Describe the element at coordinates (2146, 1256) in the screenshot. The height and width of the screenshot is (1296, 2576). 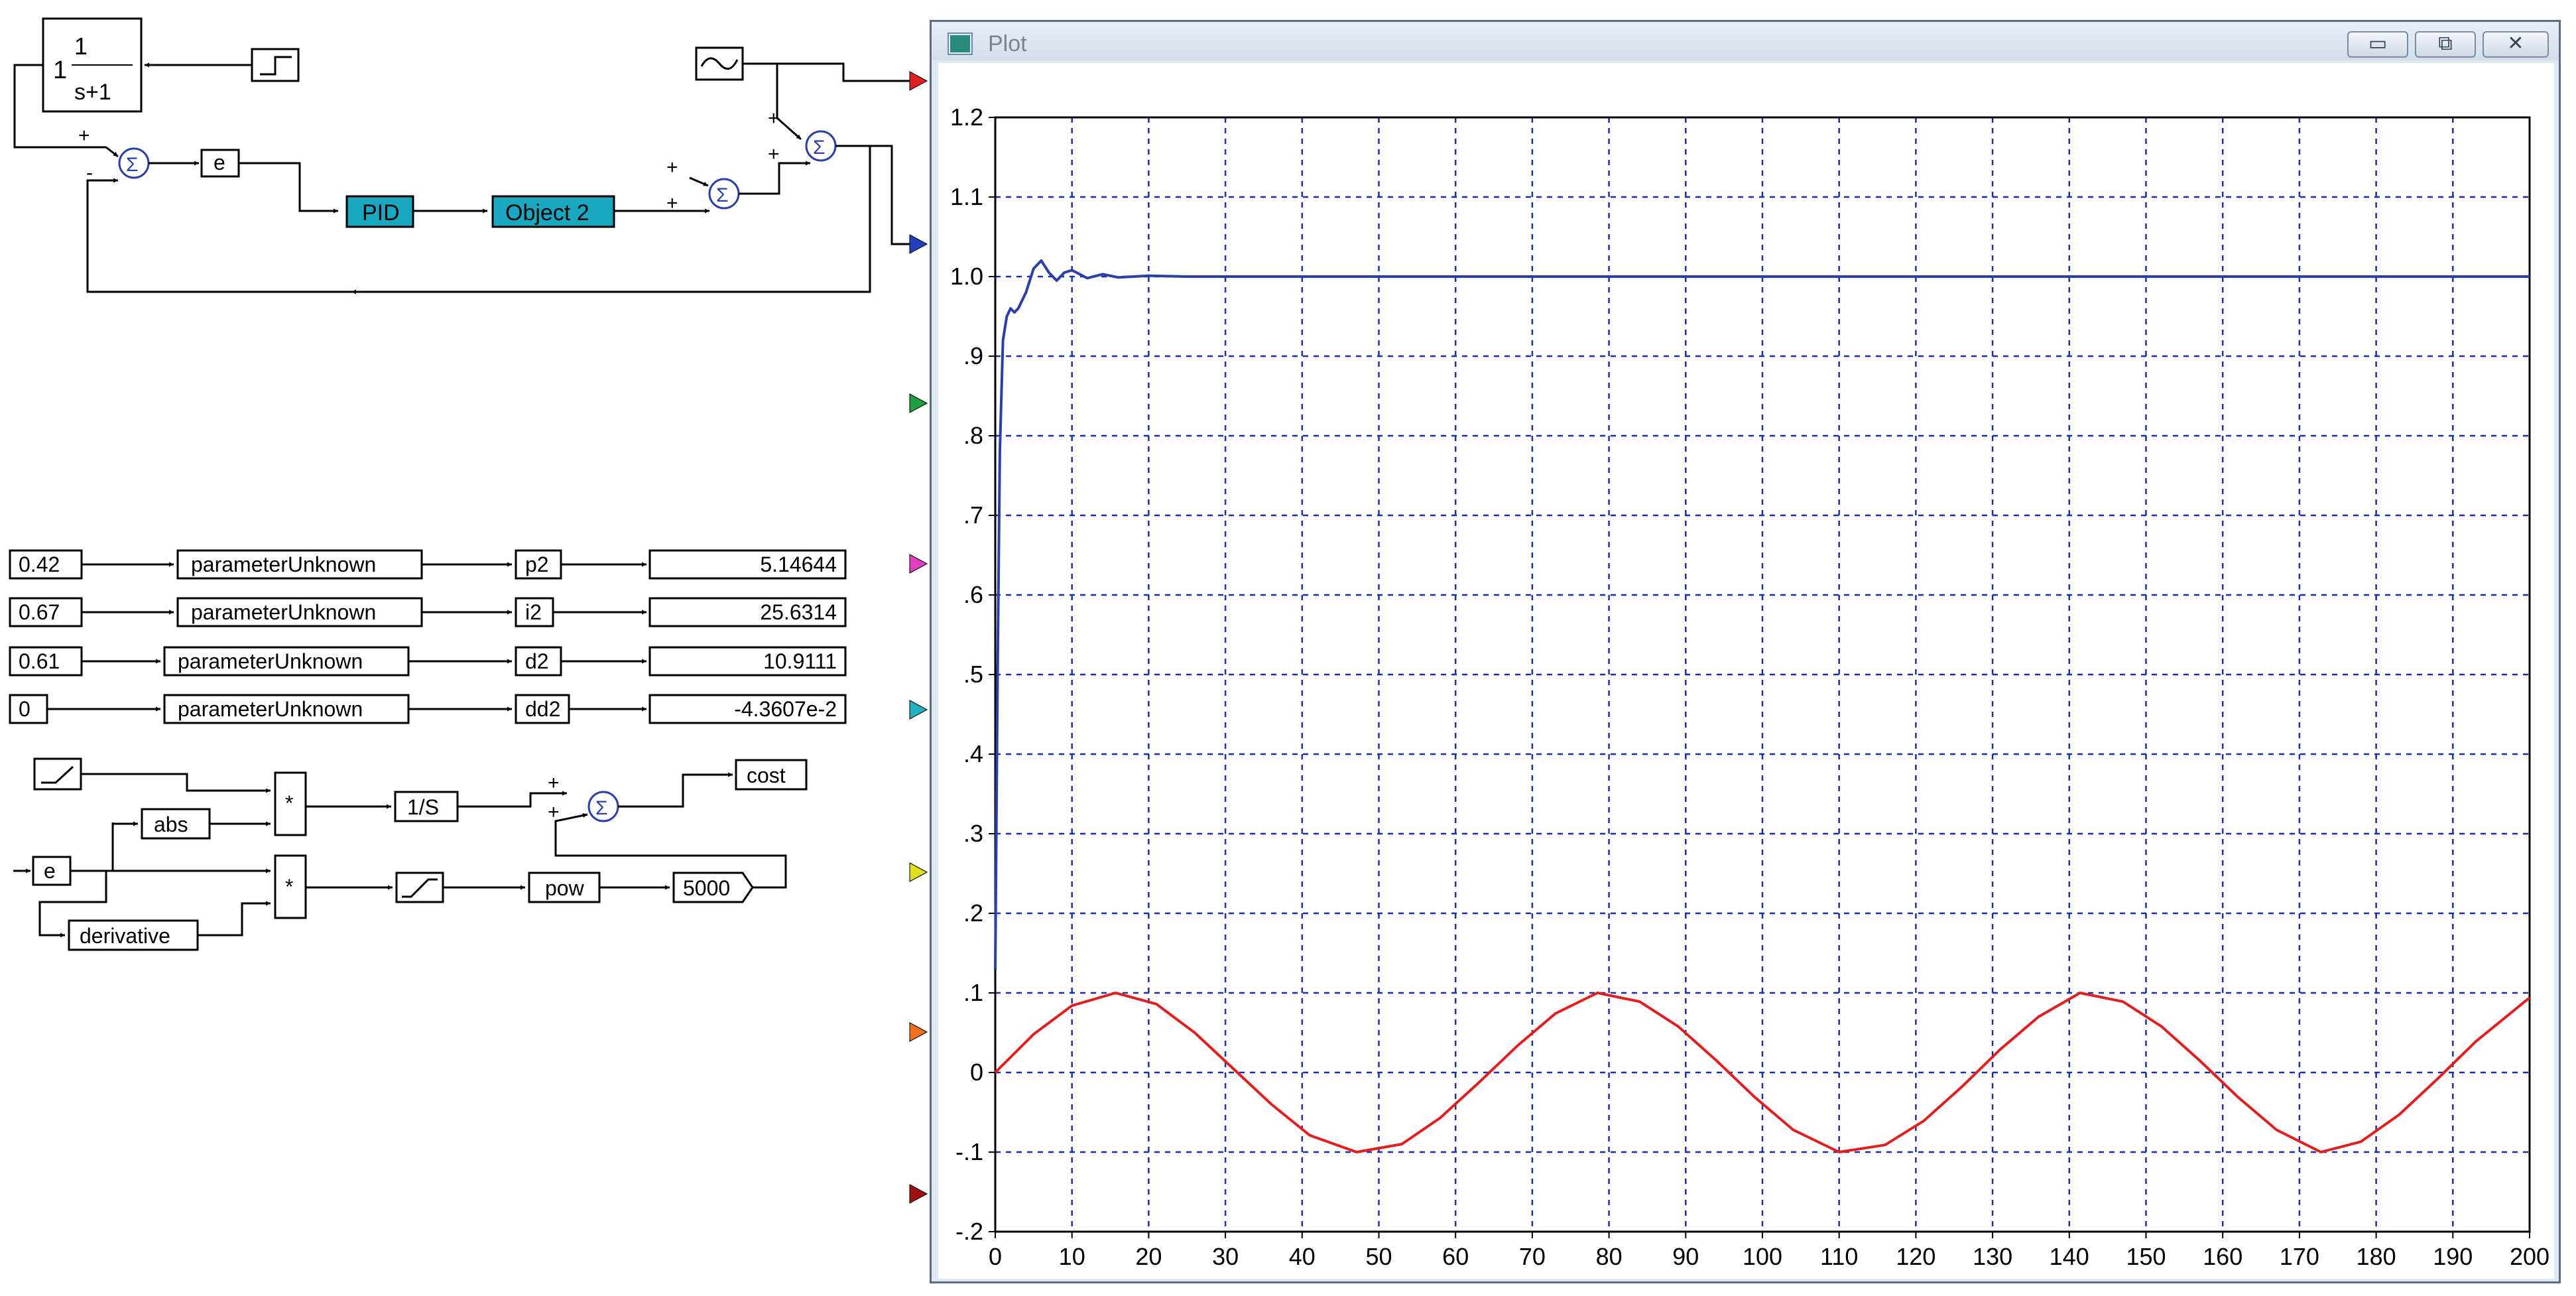
I see `x-tick-label: 150` at that location.